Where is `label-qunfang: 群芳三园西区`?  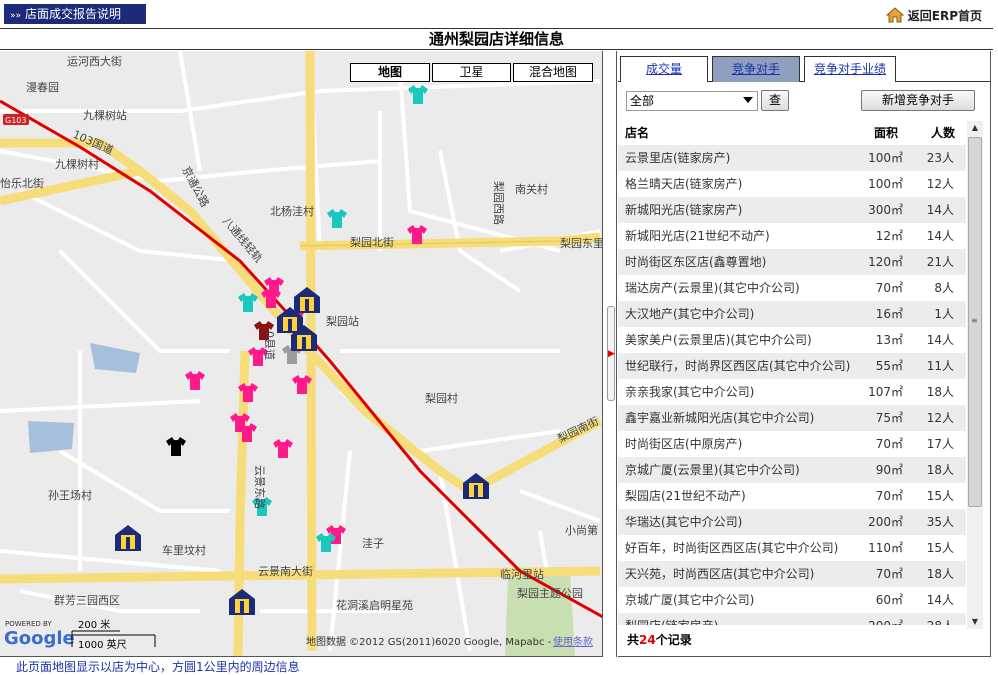 label-qunfang: 群芳三园西区 is located at coordinates (87, 600).